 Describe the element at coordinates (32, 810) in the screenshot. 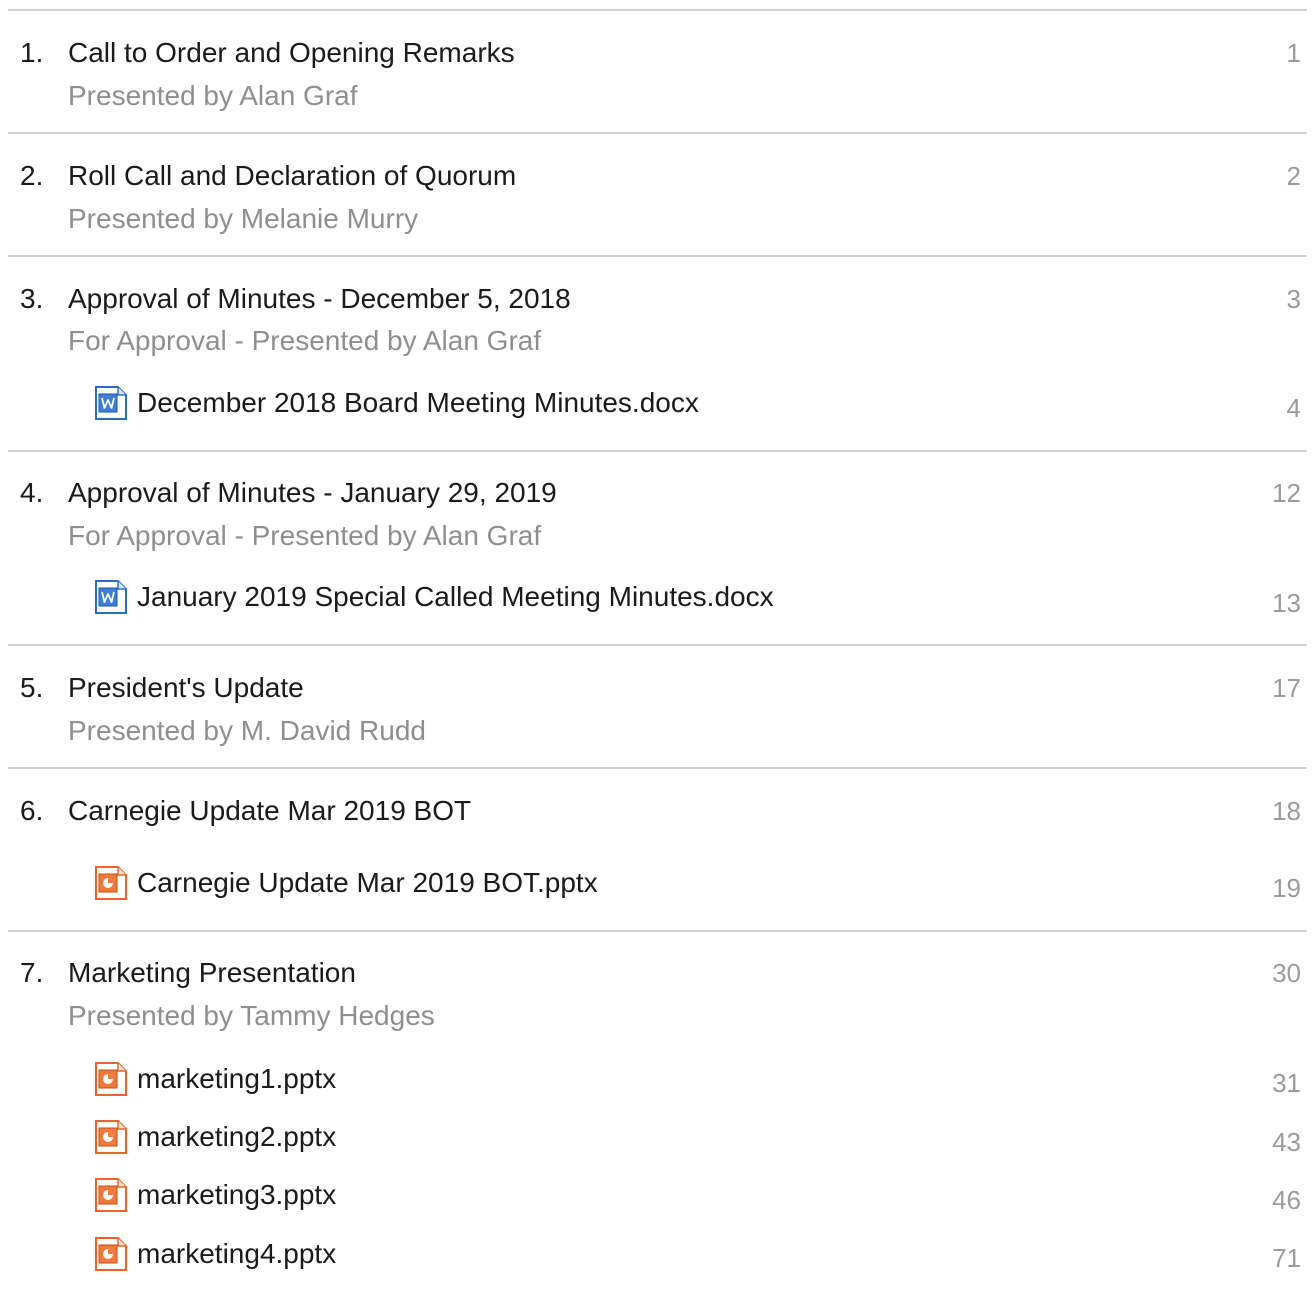

I see `agenda-item-number: 6.` at that location.